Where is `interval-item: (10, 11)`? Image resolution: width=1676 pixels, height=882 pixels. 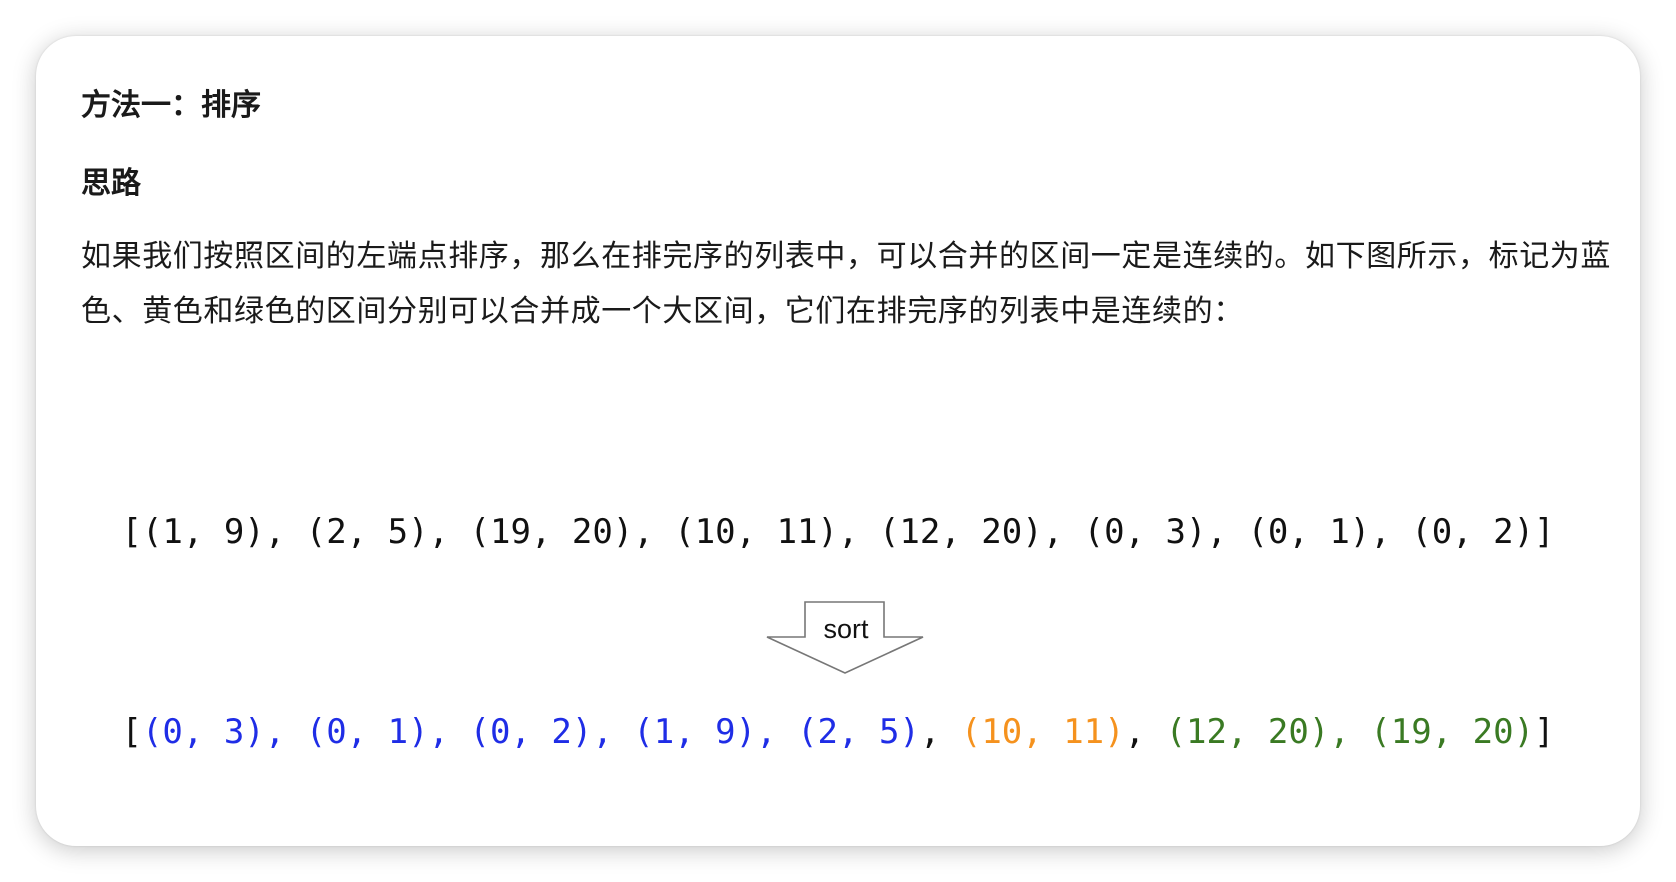 interval-item: (10, 11) is located at coordinates (756, 532).